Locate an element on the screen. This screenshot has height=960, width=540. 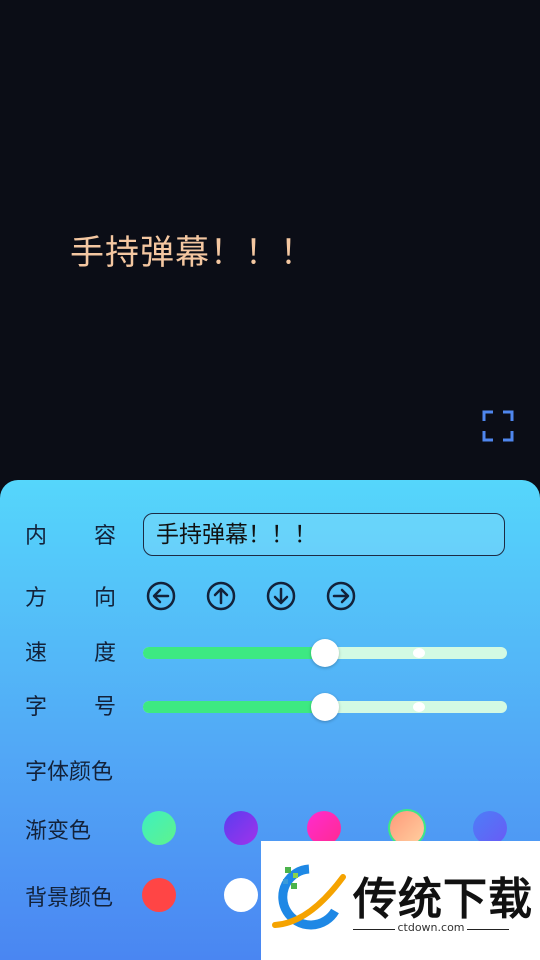
direction-label: 方 向 is located at coordinates (71, 598).